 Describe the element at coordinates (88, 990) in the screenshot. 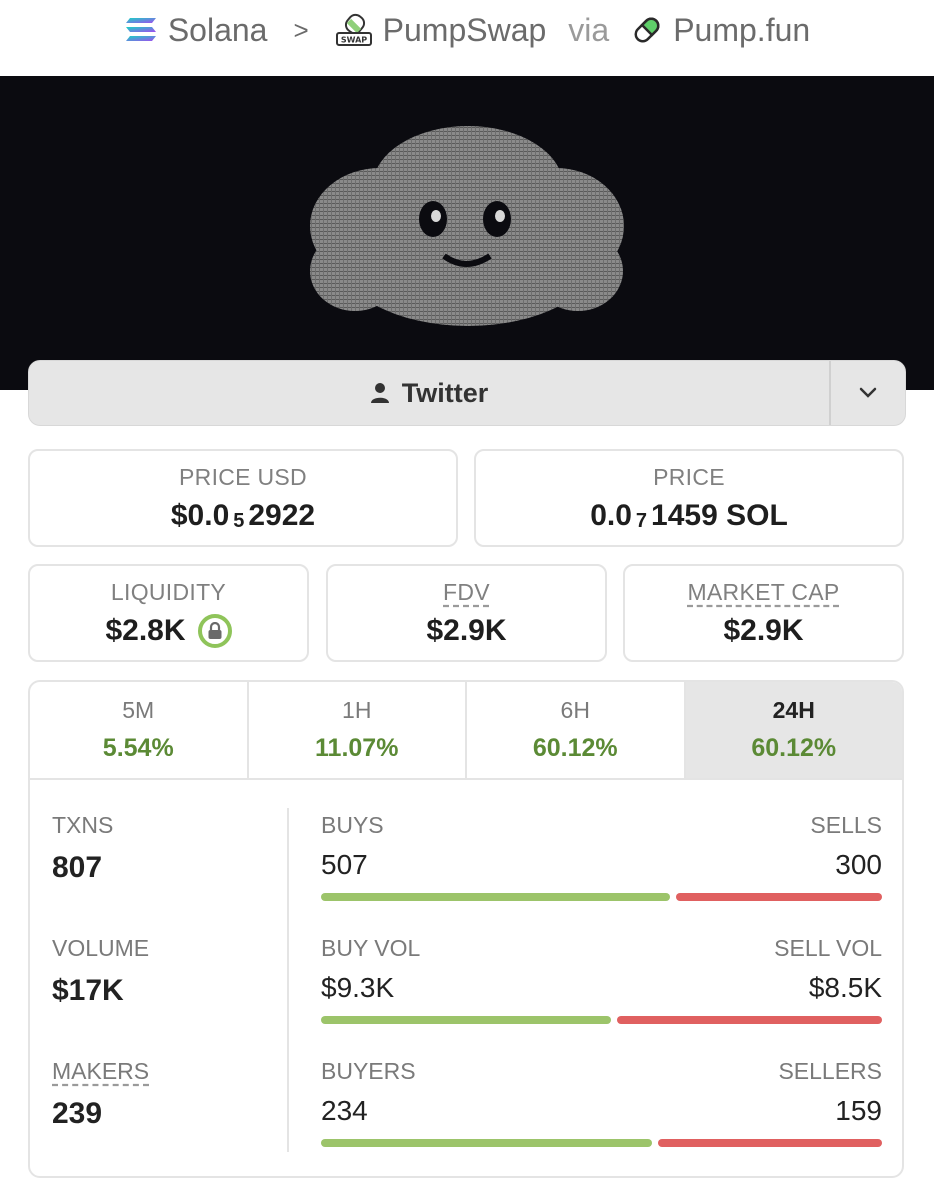

I see `volume-value: $17K` at that location.